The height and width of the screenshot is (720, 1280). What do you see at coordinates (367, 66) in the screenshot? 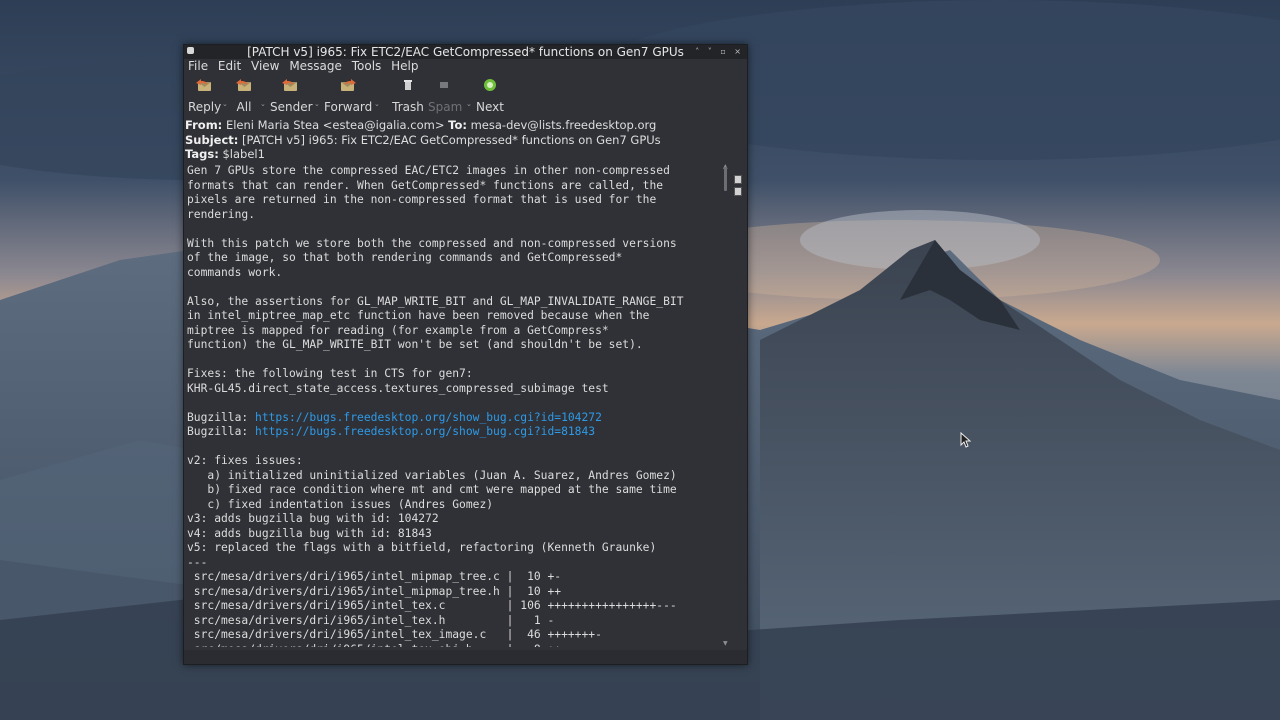
I see `menu-tools: Tools` at bounding box center [367, 66].